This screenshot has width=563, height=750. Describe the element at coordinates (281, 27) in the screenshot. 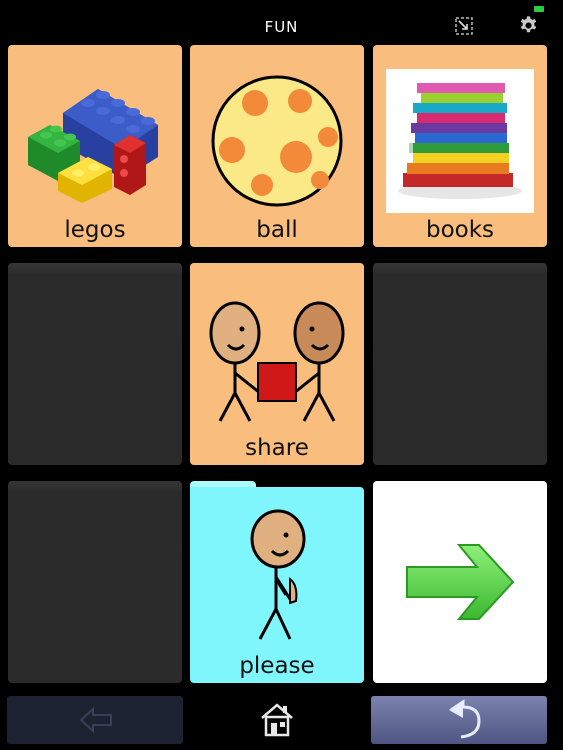

I see `board-title: FUN` at that location.